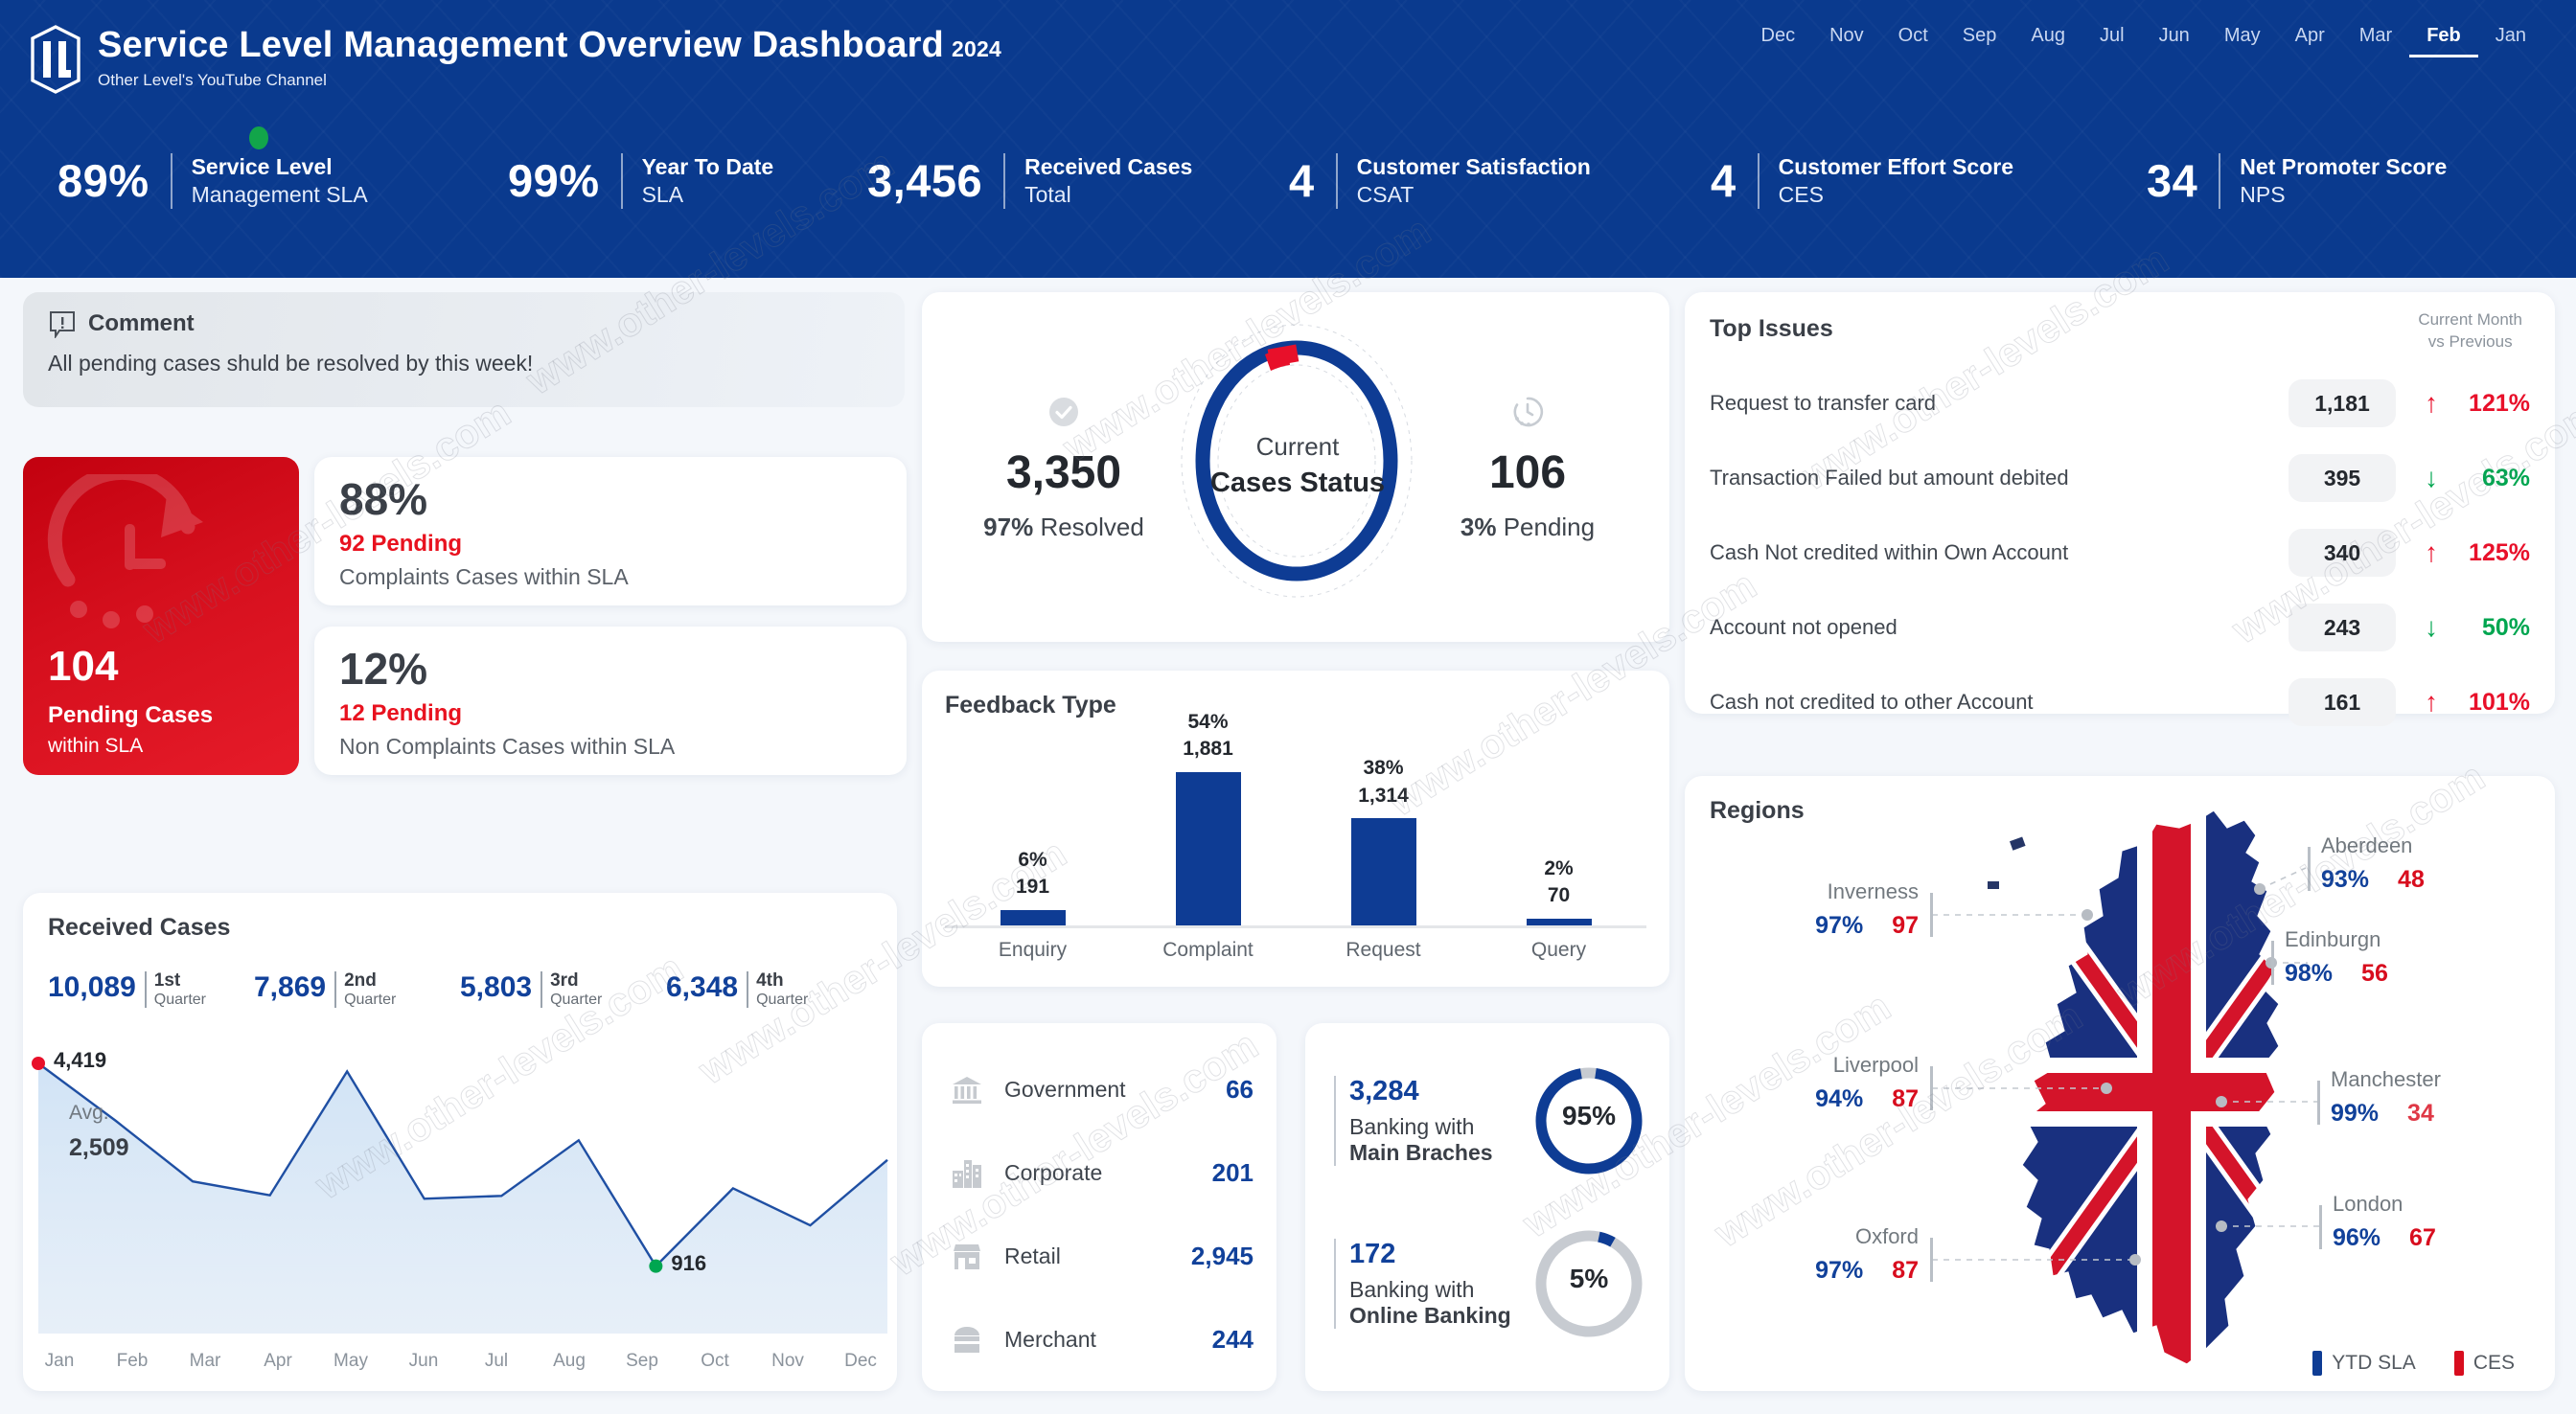 The height and width of the screenshot is (1414, 2576). What do you see at coordinates (1757, 811) in the screenshot?
I see `regions-title: Regions` at bounding box center [1757, 811].